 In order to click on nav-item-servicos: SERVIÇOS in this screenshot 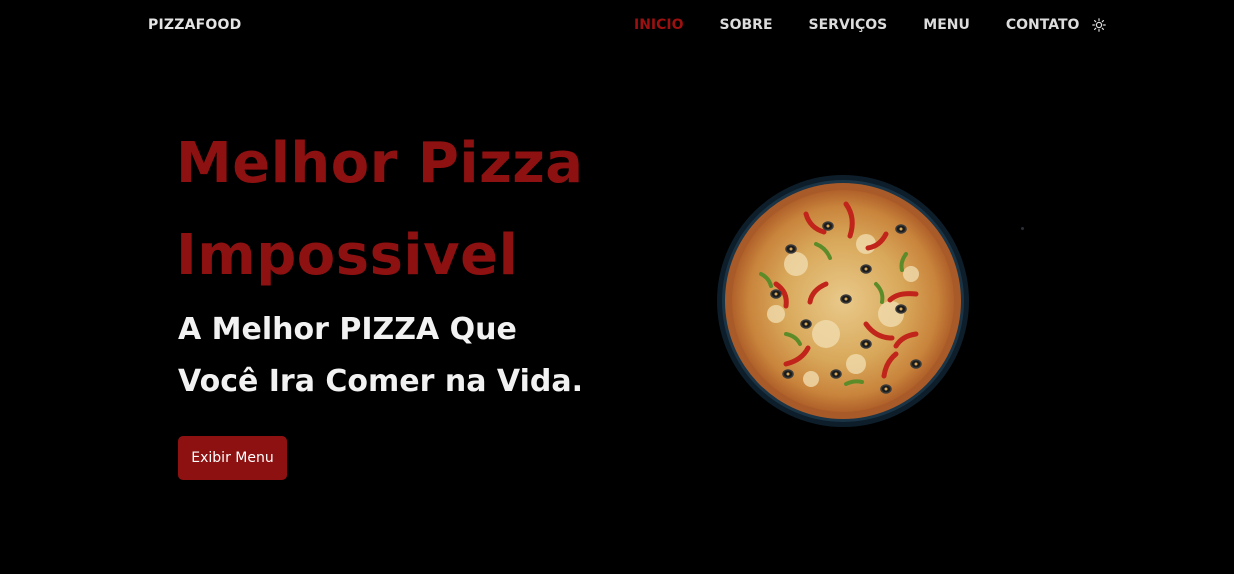, I will do `click(848, 25)`.